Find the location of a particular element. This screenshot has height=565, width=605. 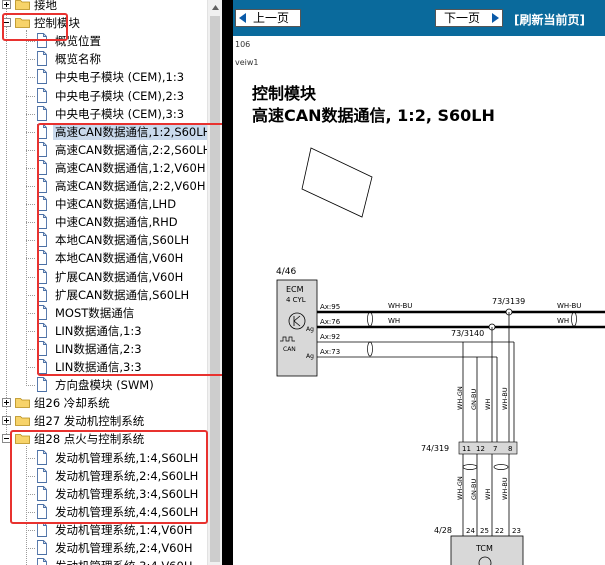

tree-item-label: 概览名称 is located at coordinates (78, 59).